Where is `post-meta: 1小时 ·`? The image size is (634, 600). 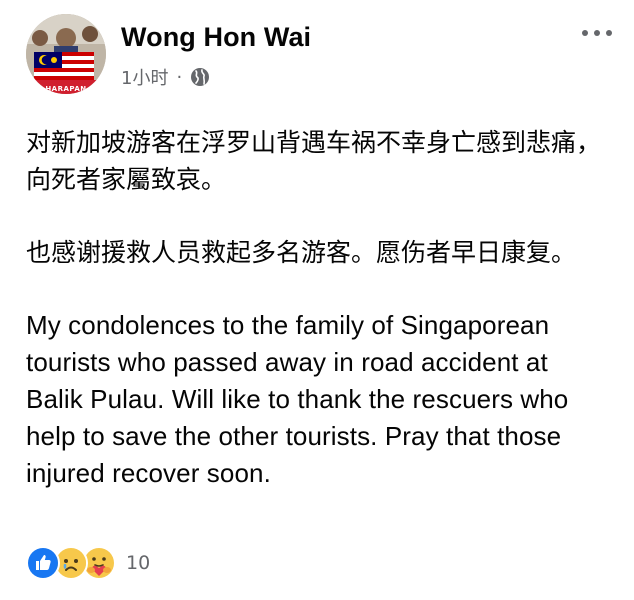 post-meta: 1小时 · is located at coordinates (165, 77).